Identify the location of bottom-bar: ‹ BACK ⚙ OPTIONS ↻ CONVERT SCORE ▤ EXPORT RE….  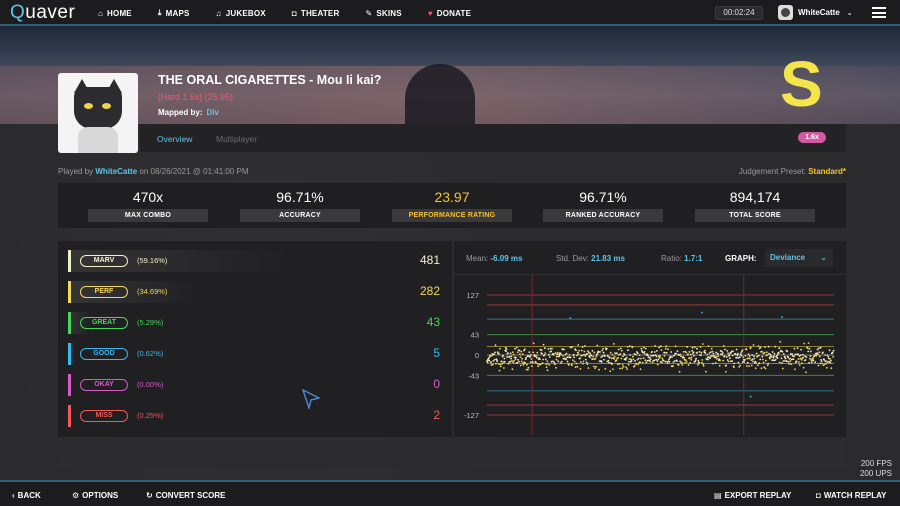
(450, 493).